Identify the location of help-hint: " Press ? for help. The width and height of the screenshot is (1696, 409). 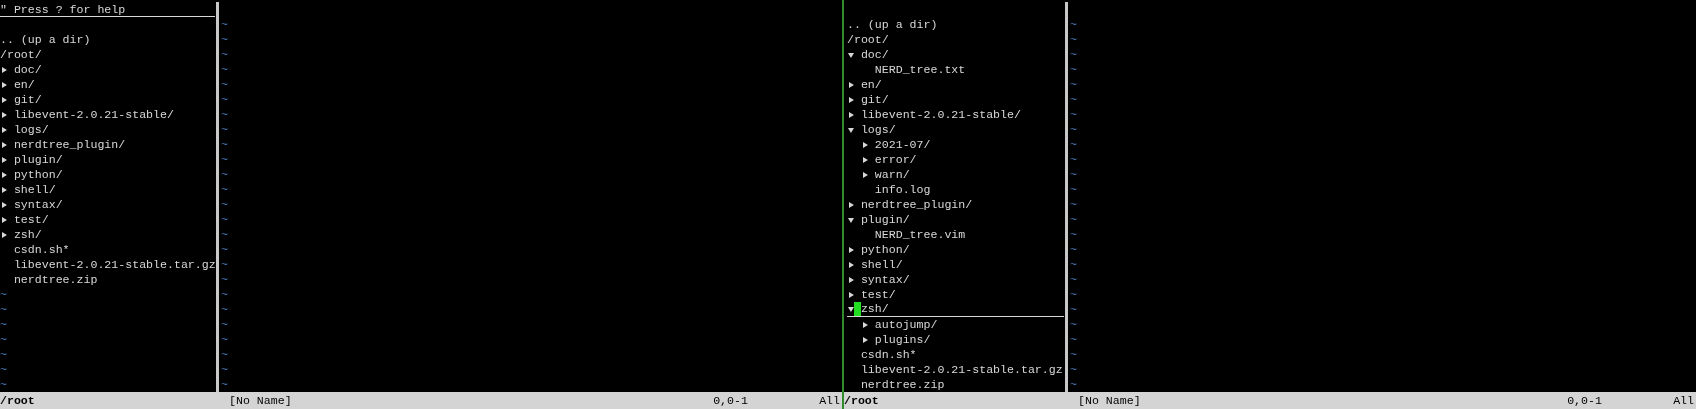
(107, 9).